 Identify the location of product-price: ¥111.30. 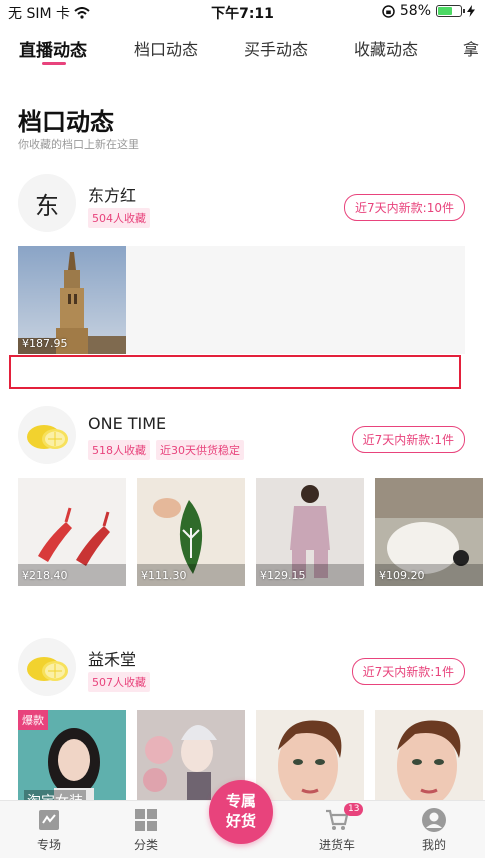
(164, 575).